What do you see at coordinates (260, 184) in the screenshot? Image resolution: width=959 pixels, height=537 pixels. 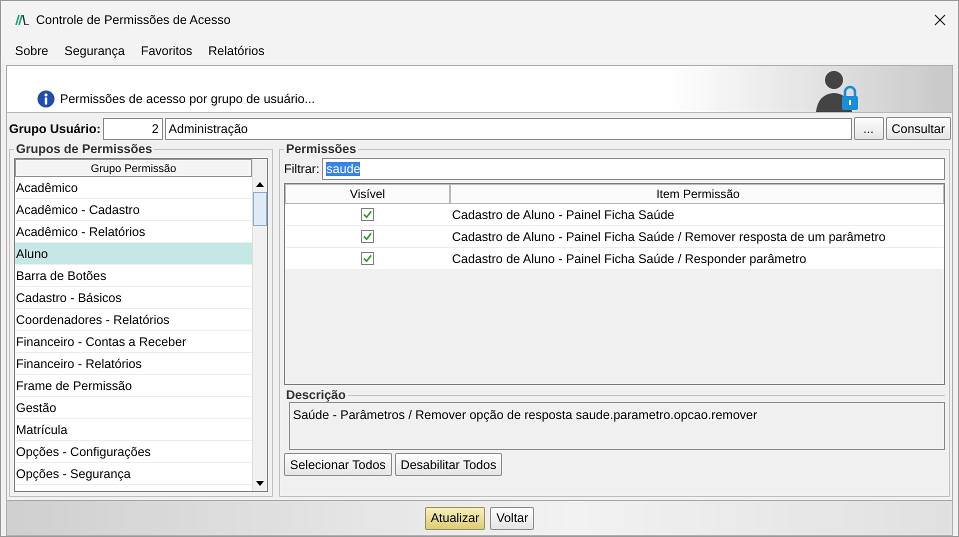 I see `scroll-up-icon` at bounding box center [260, 184].